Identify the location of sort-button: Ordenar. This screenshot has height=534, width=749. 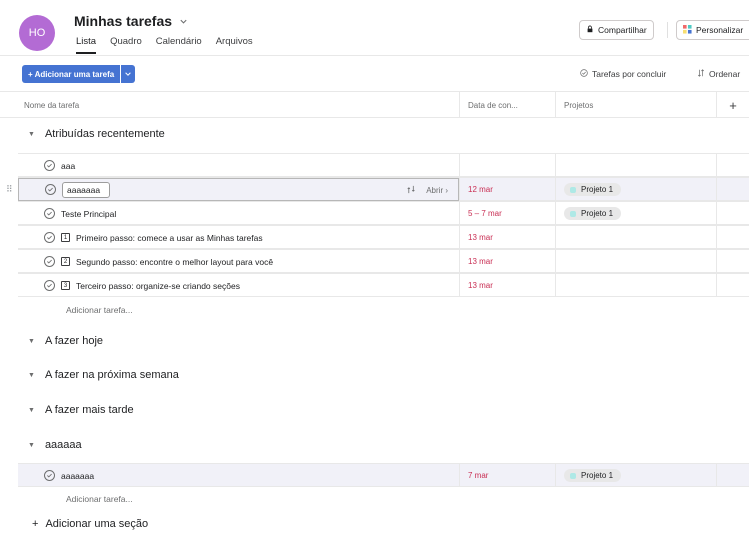
(718, 74).